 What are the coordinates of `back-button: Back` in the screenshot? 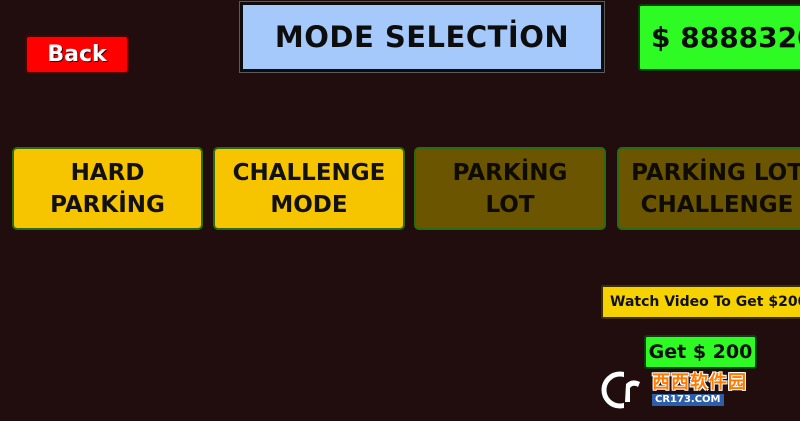 It's located at (77, 54).